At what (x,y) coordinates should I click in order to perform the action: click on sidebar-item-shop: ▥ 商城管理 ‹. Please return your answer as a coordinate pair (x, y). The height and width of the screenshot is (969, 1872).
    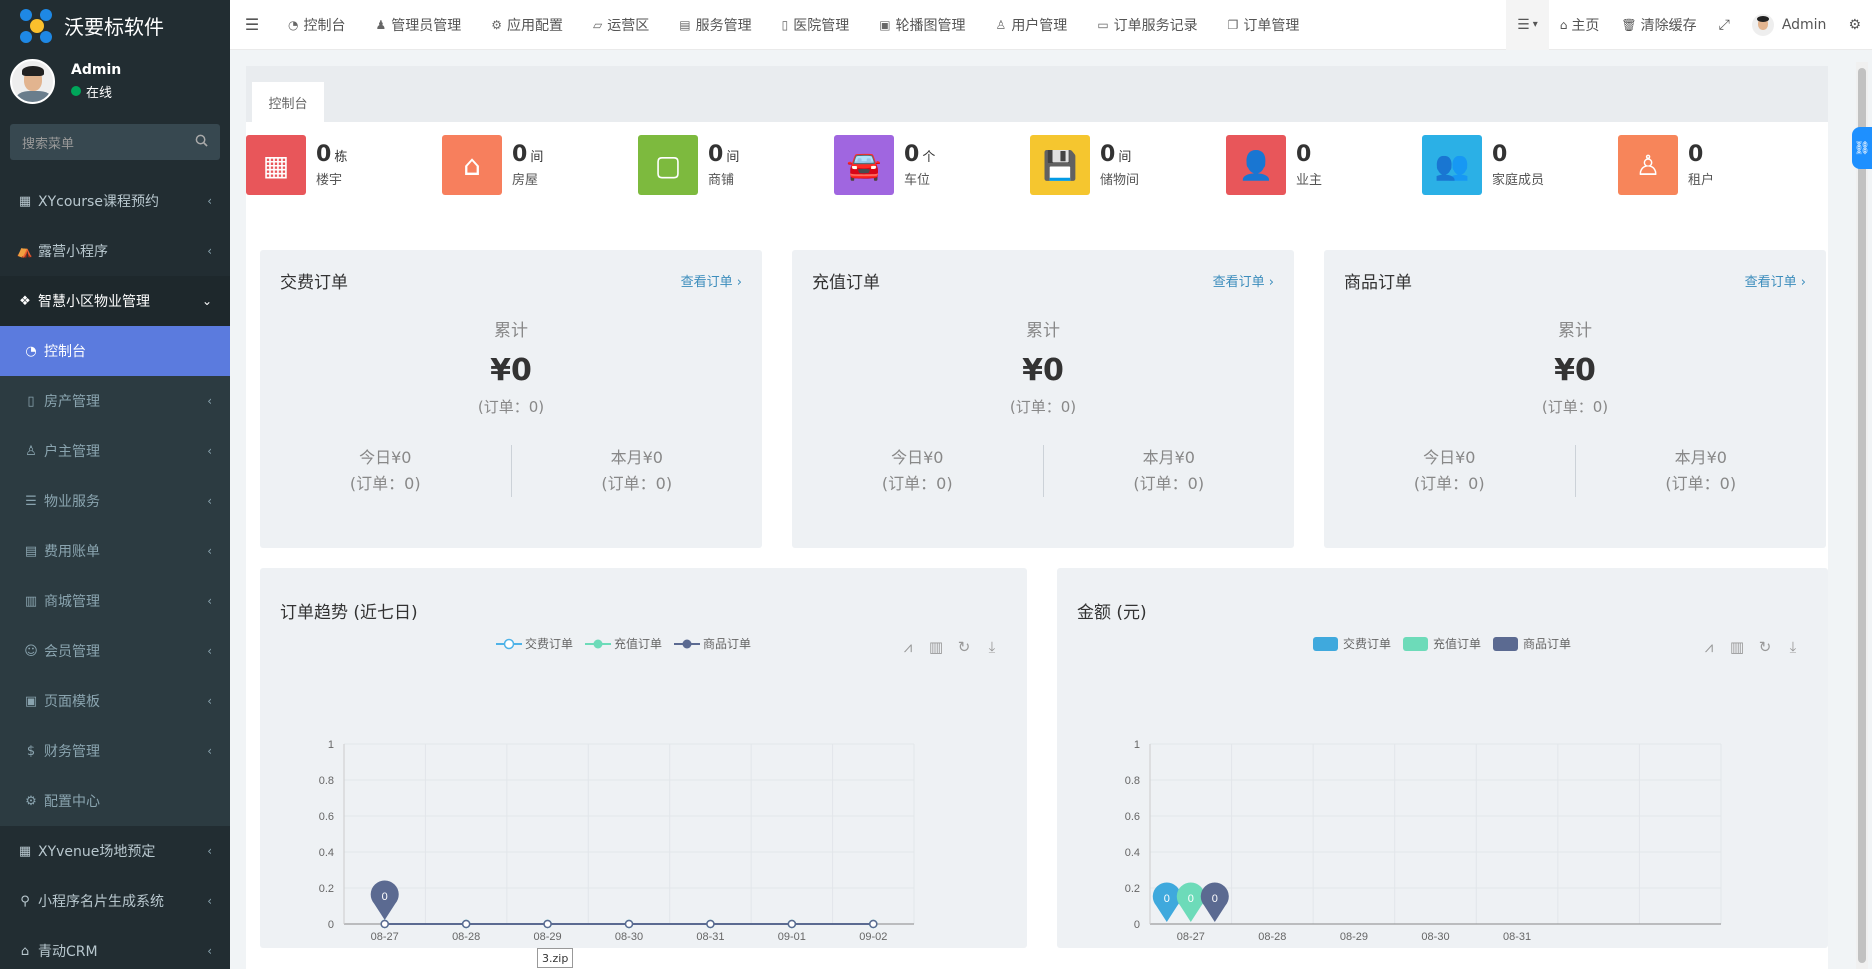
    Looking at the image, I should click on (115, 601).